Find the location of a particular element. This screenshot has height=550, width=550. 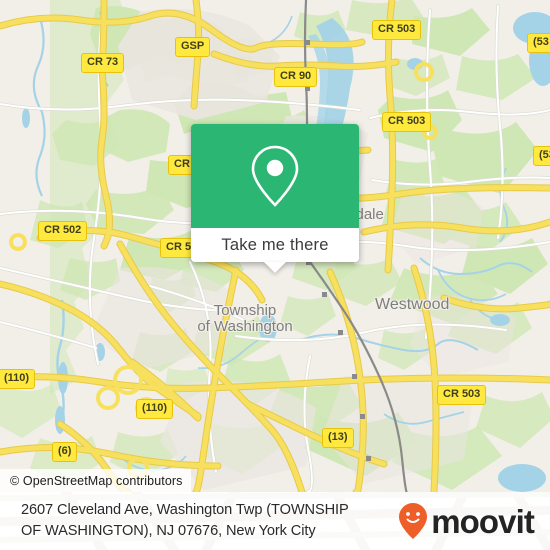

road-shield: CR 90 is located at coordinates (296, 77).